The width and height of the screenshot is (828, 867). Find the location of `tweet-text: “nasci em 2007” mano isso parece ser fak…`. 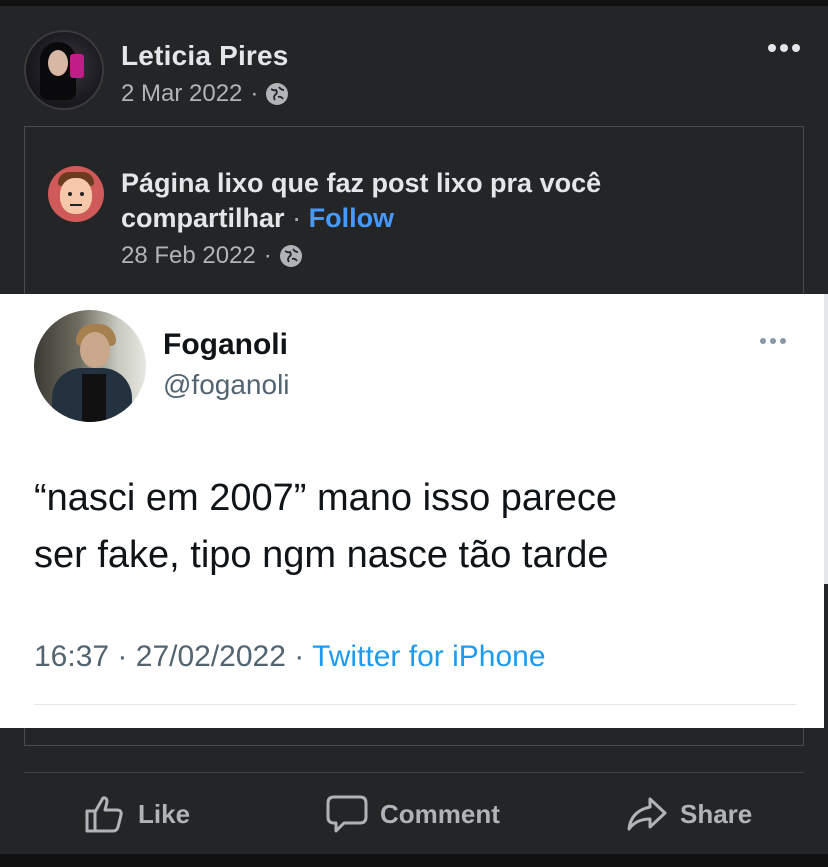

tweet-text: “nasci em 2007” mano isso parece ser fak… is located at coordinates (414, 527).